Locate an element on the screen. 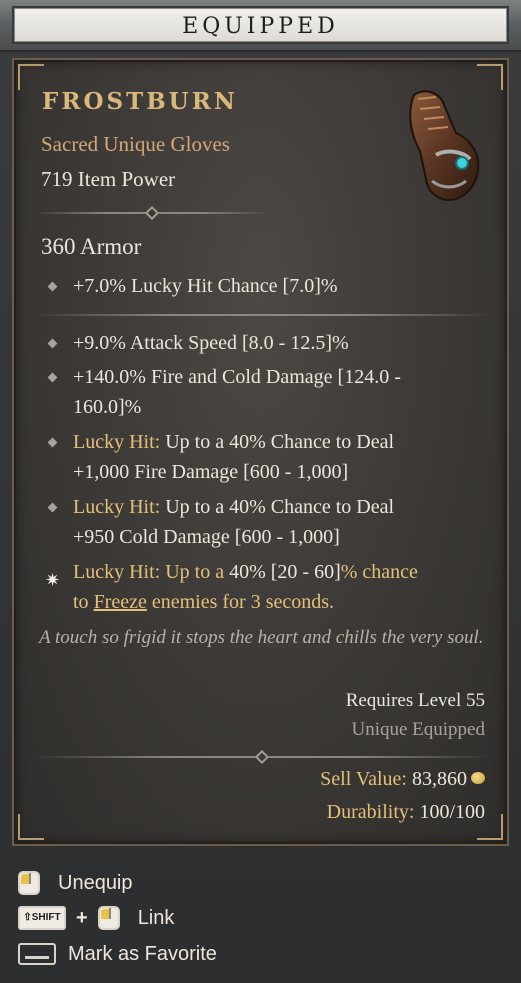  required-level: Requires Level 55 is located at coordinates (415, 700).